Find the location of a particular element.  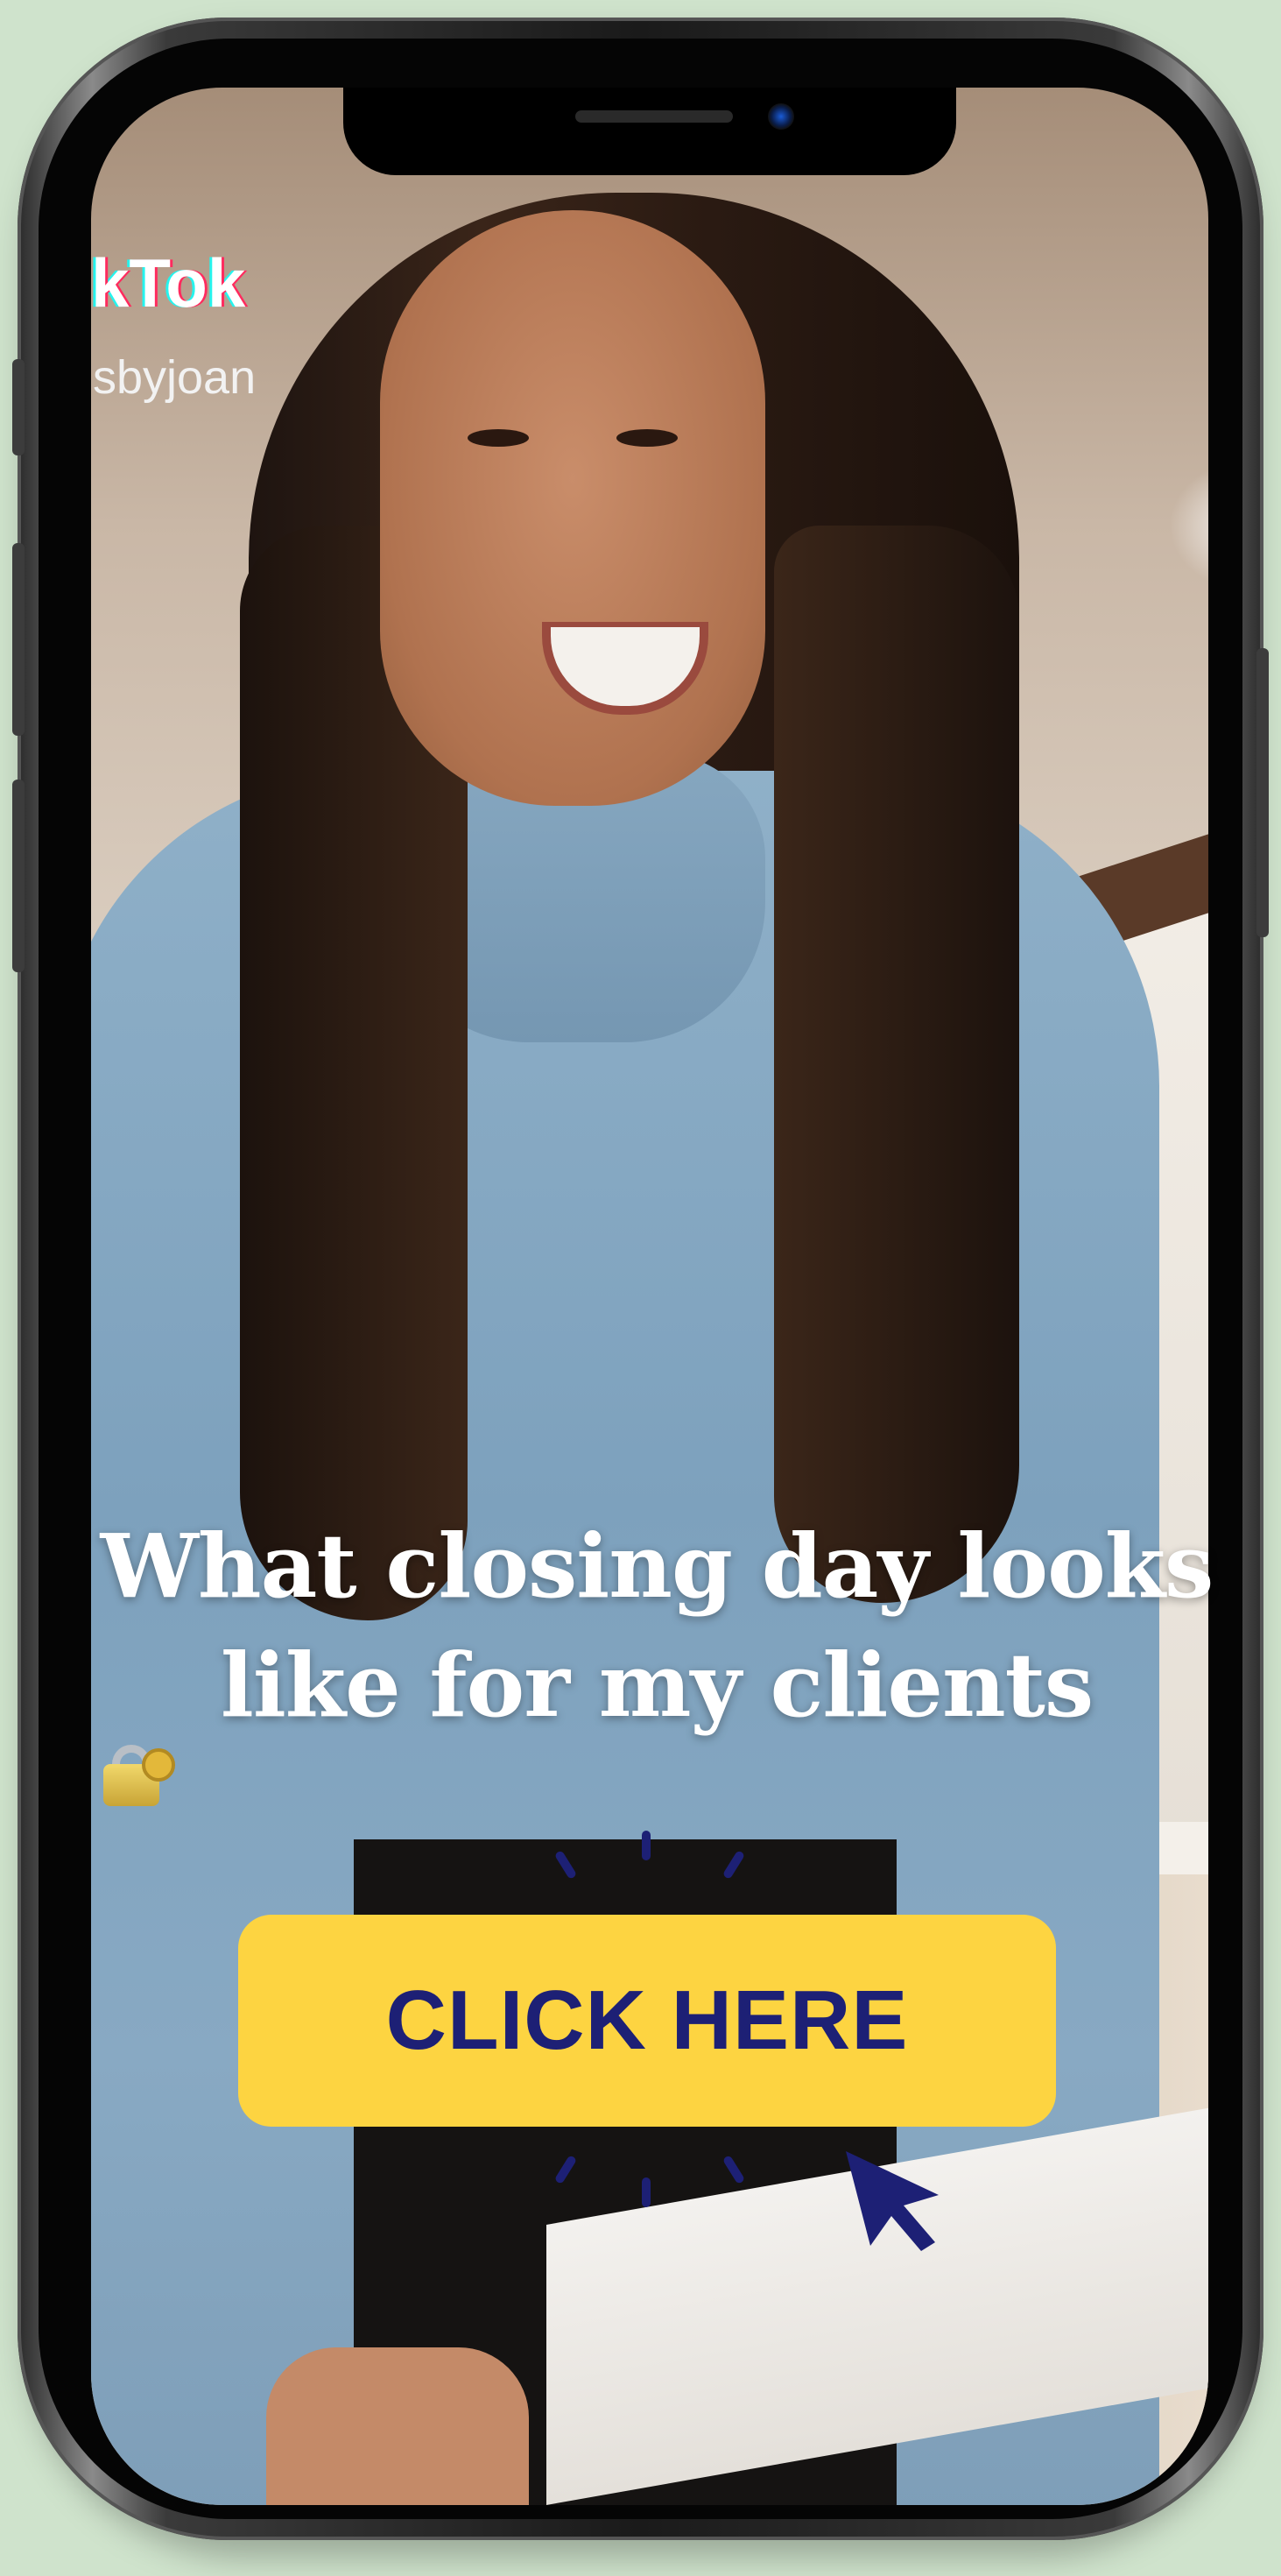

person-eye-left is located at coordinates (498, 438).